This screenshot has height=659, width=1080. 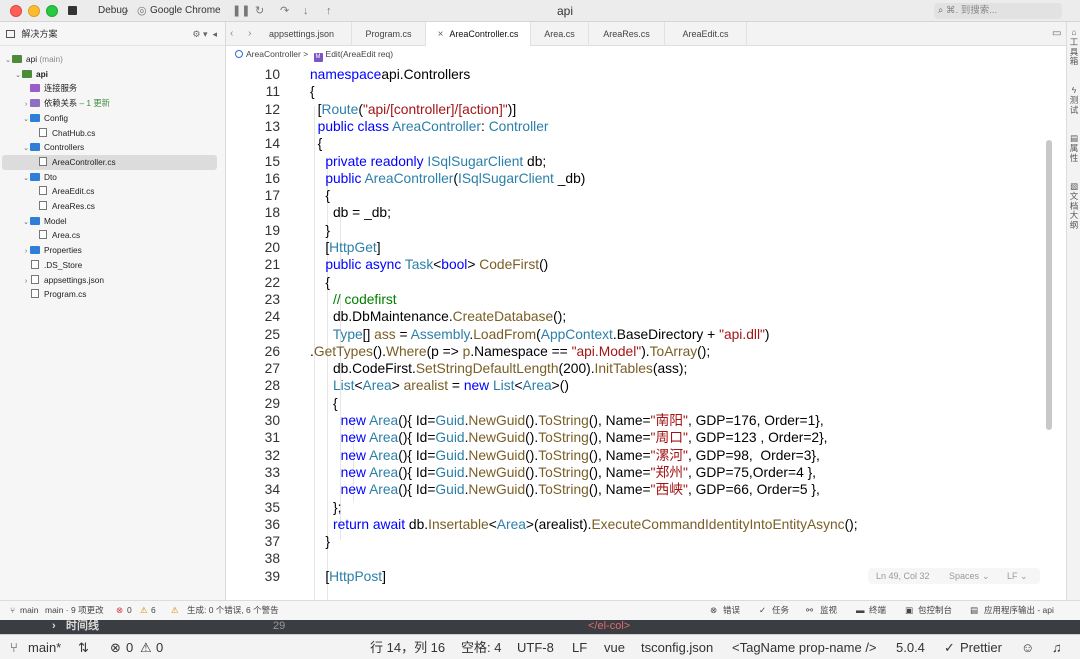 What do you see at coordinates (112, 88) in the screenshot?
I see `tree-item-connected-services: 连接服务` at bounding box center [112, 88].